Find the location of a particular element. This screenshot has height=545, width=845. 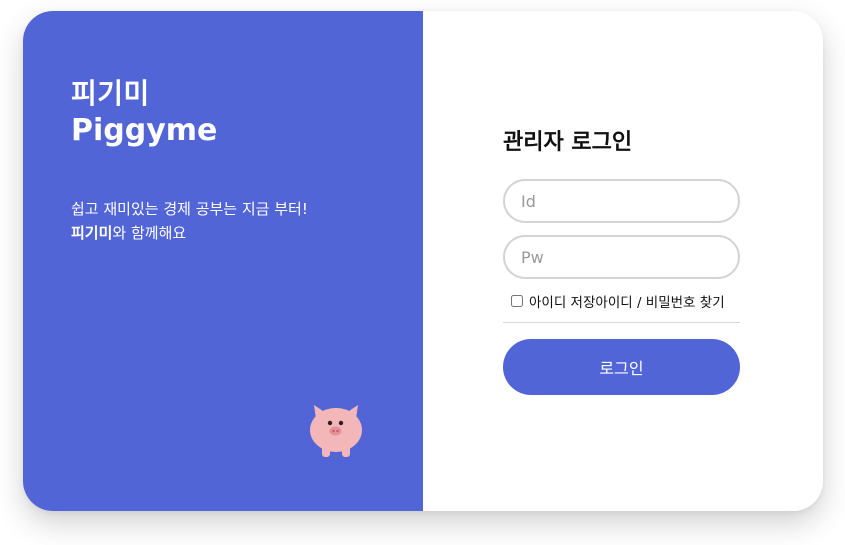

find-account-link: 아이디 / 비밀번호 찾기 is located at coordinates (659, 301).